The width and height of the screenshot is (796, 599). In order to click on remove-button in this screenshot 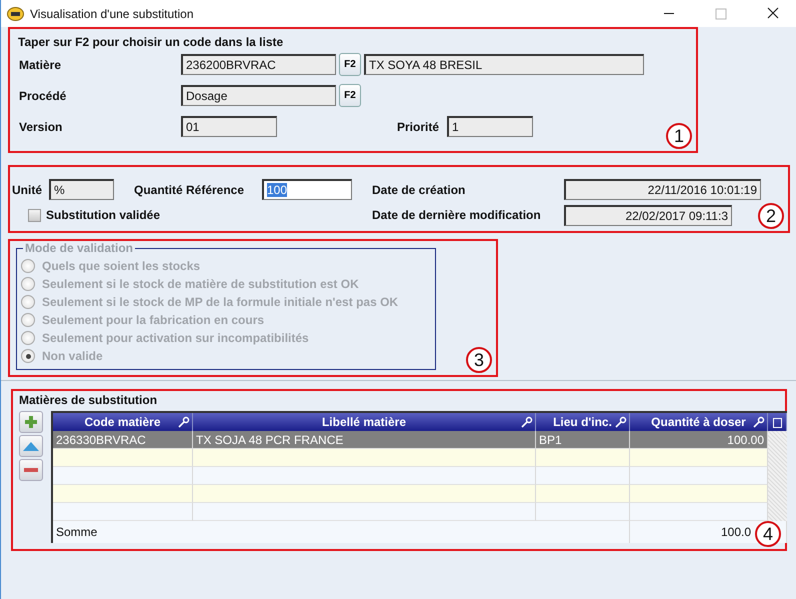, I will do `click(31, 470)`.